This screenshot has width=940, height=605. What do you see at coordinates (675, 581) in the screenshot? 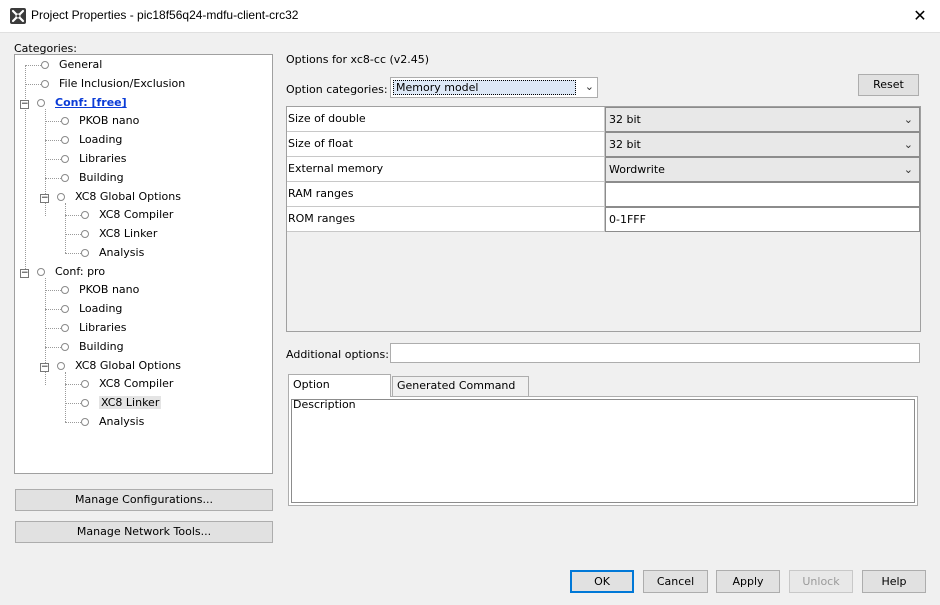
I see `cancel-button: Cancel` at bounding box center [675, 581].